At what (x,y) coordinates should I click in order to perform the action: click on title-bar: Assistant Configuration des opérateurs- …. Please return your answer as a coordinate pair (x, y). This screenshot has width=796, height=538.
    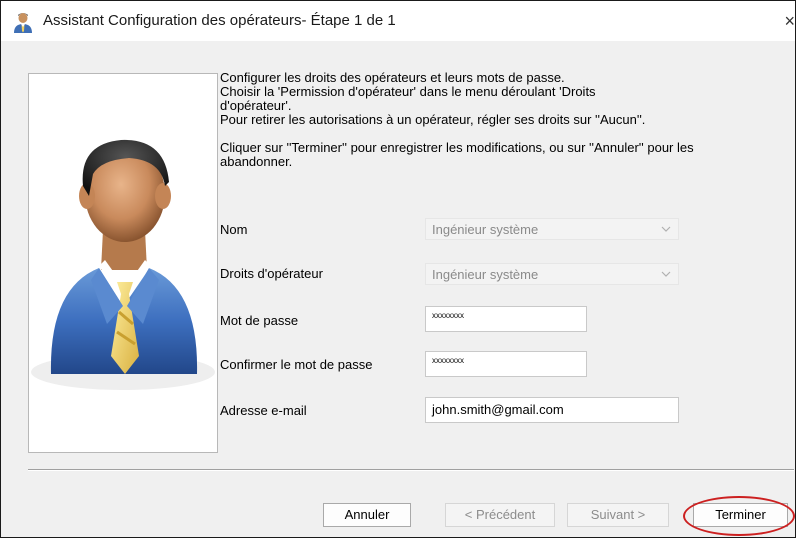
    Looking at the image, I should click on (398, 21).